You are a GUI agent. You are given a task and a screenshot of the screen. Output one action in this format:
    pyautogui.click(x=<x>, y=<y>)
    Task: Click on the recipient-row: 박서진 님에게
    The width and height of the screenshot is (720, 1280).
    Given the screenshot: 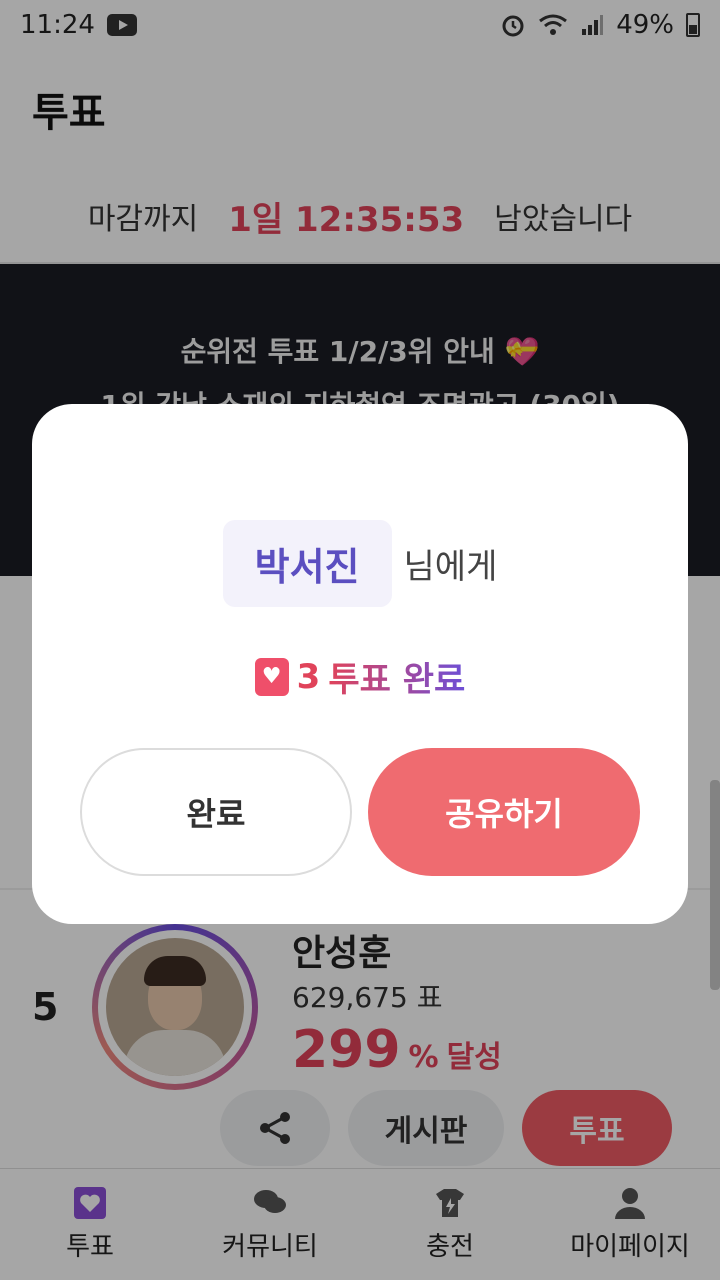 What is the action you would take?
    pyautogui.click(x=360, y=563)
    